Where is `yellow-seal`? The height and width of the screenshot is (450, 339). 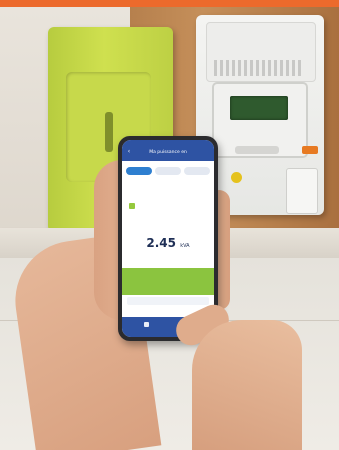 yellow-seal is located at coordinates (236, 177).